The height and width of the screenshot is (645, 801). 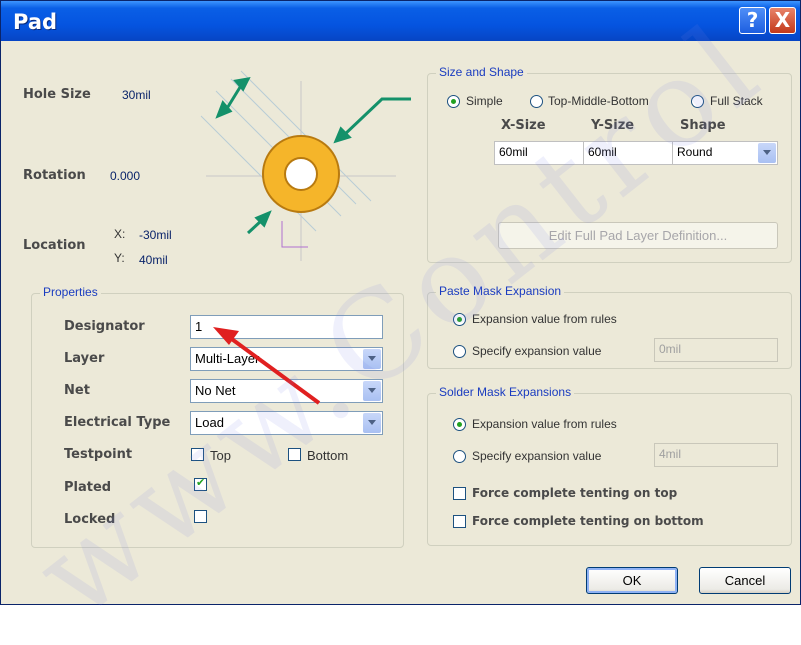 What do you see at coordinates (57, 94) in the screenshot?
I see `hole-size-label: Hole Size` at bounding box center [57, 94].